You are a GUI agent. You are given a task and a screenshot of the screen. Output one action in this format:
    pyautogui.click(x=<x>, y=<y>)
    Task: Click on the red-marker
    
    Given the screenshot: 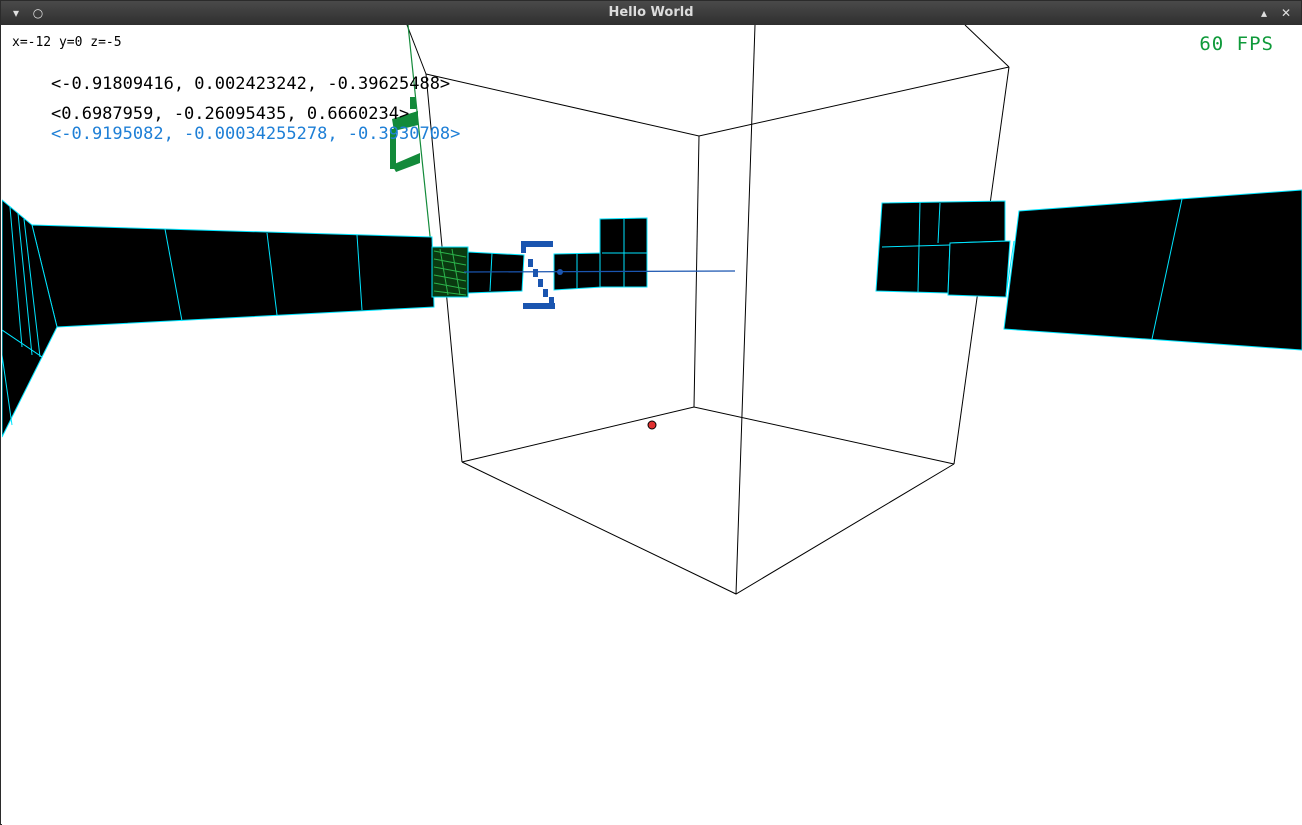 What is the action you would take?
    pyautogui.click(x=652, y=425)
    